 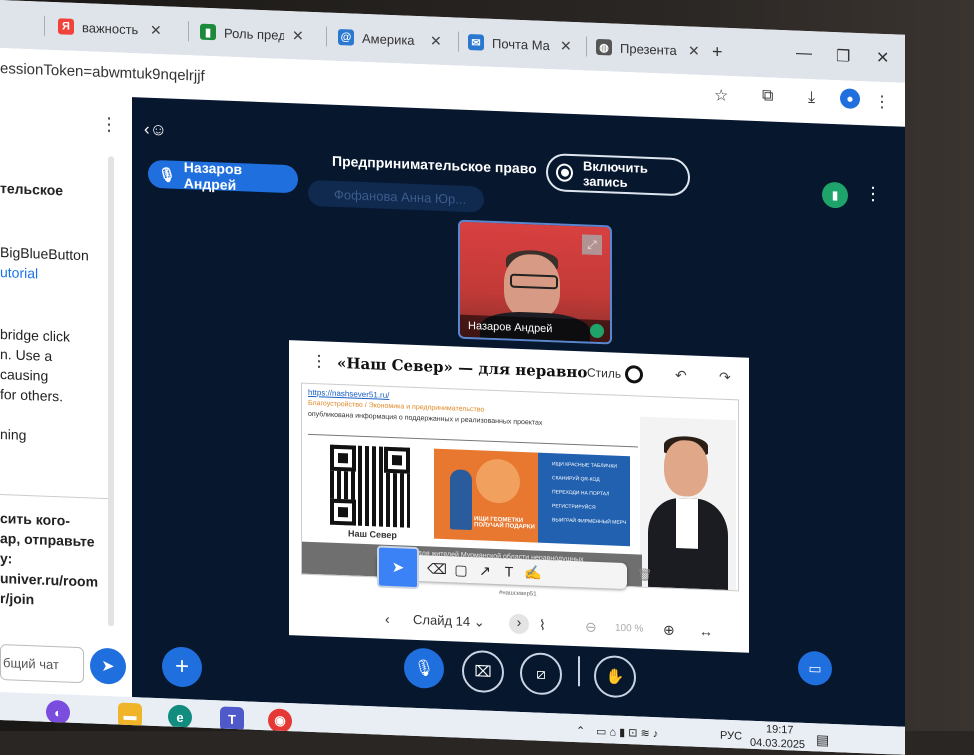 What do you see at coordinates (706, 631) in the screenshot?
I see `fit-width-icon: ↔` at bounding box center [706, 631].